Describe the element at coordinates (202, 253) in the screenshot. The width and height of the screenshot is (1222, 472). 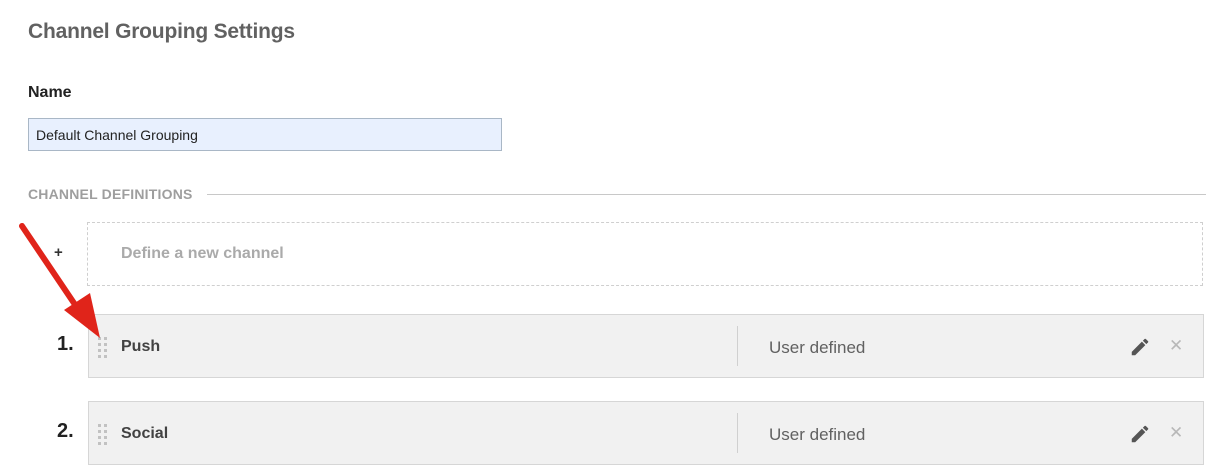
I see `define-new-channel-label: Define a new channel` at that location.